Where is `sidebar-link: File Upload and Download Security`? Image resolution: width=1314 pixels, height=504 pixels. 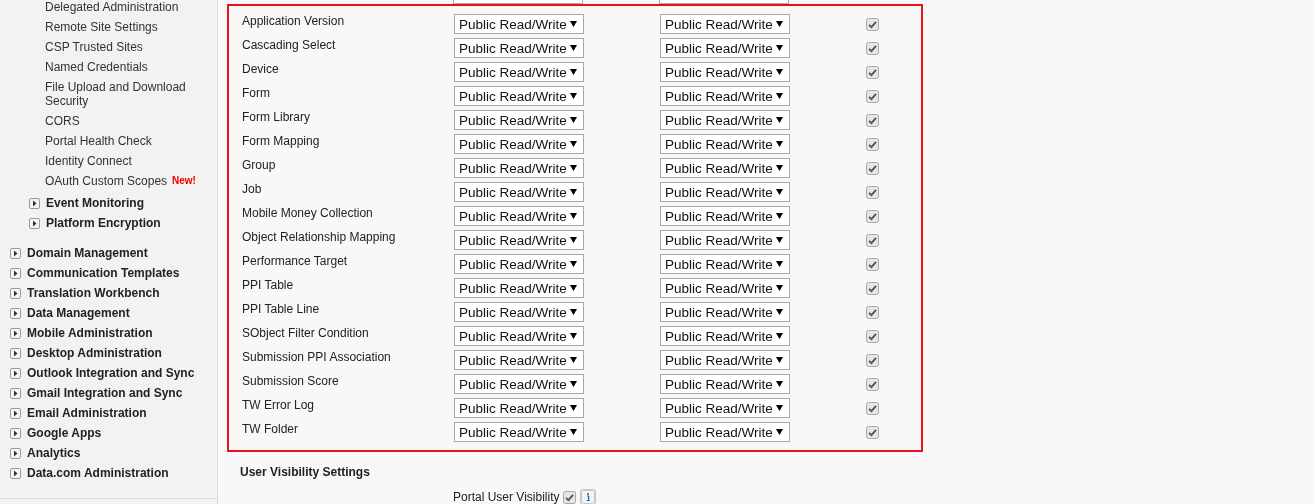 sidebar-link: File Upload and Download Security is located at coordinates (120, 94).